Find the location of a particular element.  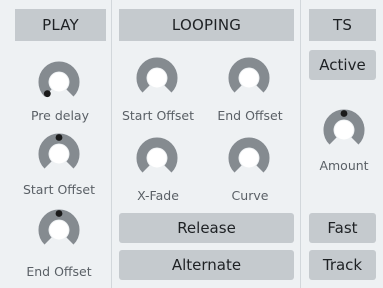

release-button: Release is located at coordinates (206, 228).